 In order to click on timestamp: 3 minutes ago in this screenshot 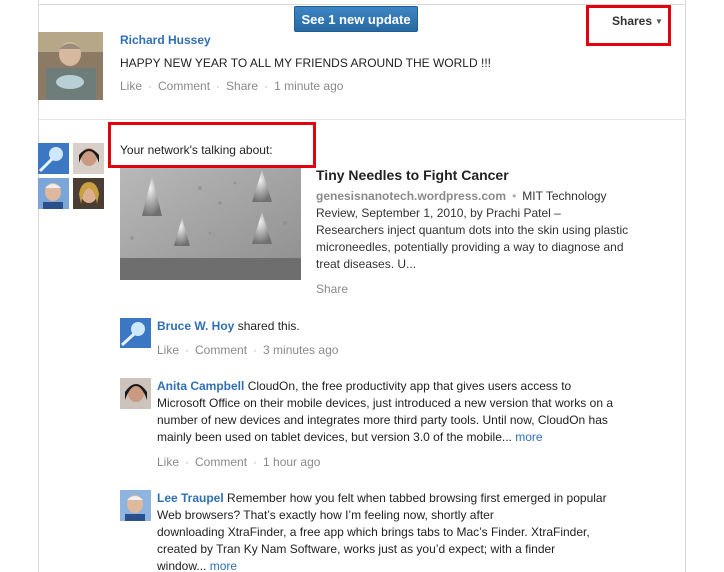, I will do `click(301, 350)`.